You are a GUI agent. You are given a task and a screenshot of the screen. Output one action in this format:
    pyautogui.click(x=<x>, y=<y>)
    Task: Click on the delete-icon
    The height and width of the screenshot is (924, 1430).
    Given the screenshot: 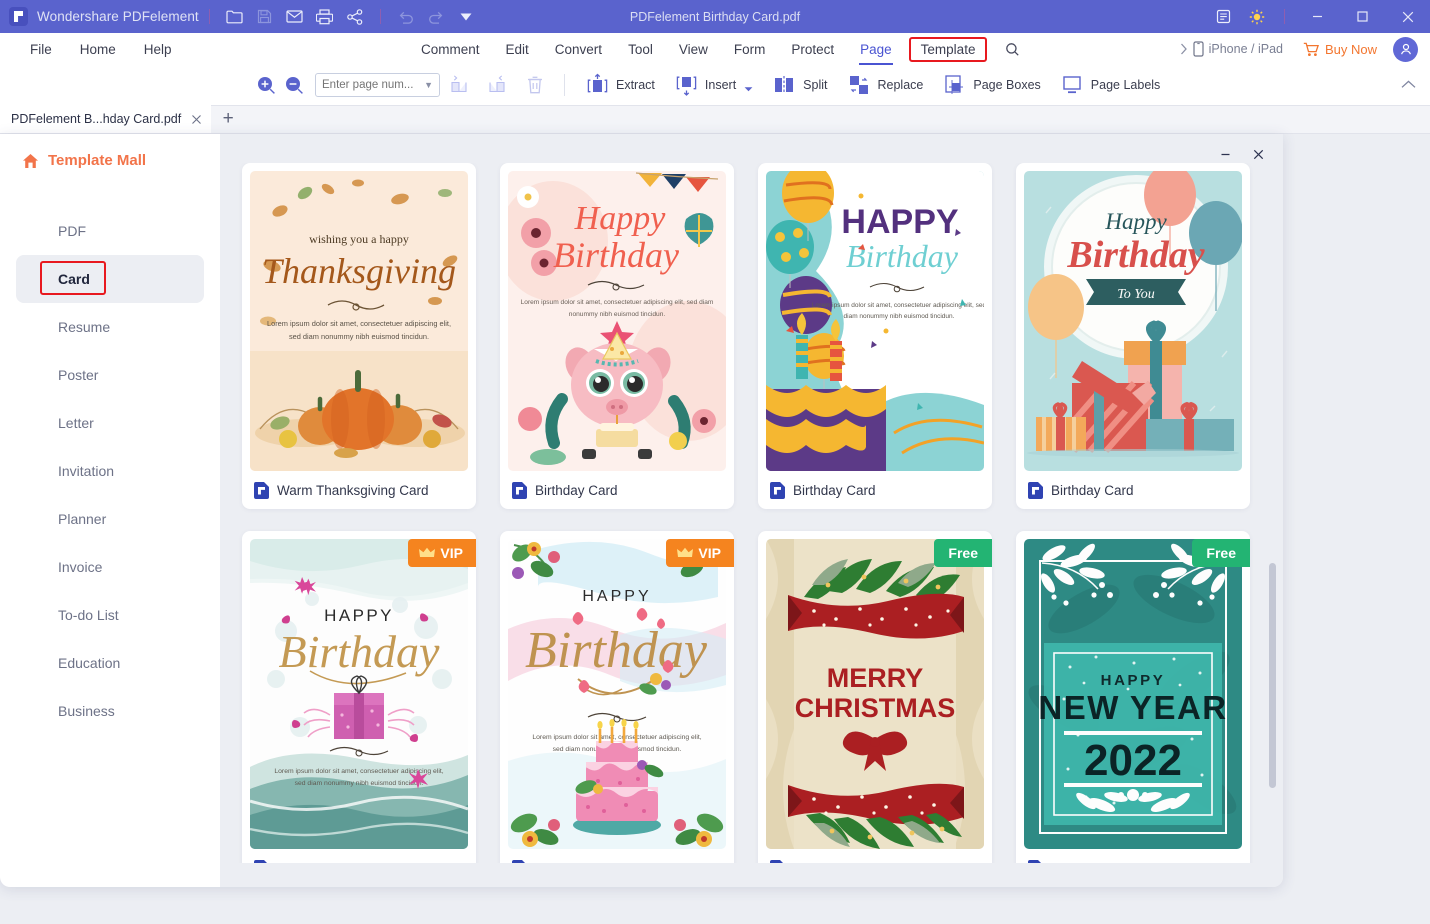 What is the action you would take?
    pyautogui.click(x=535, y=85)
    